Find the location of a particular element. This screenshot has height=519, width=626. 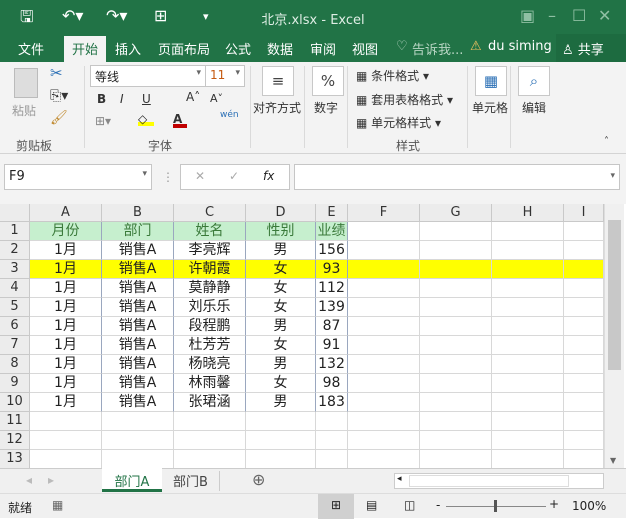

row-header: 5 is located at coordinates (15, 307).